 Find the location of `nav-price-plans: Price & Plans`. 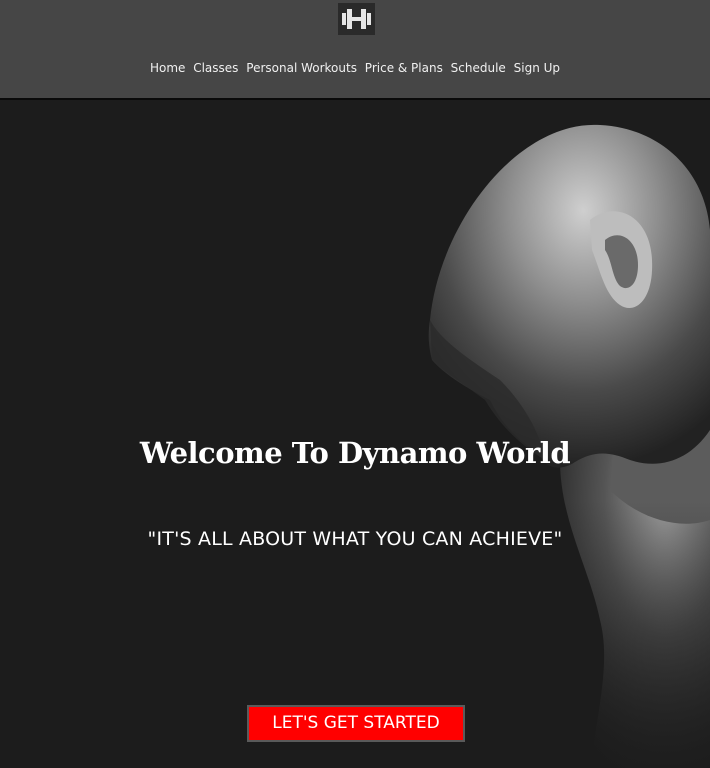

nav-price-plans: Price & Plans is located at coordinates (404, 68).